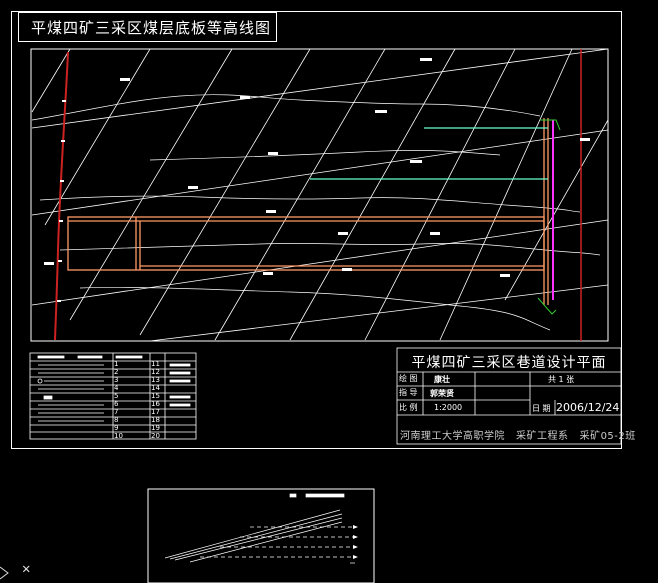  What do you see at coordinates (429, 153) in the screenshot?
I see `roadway-cyan` at bounding box center [429, 153].